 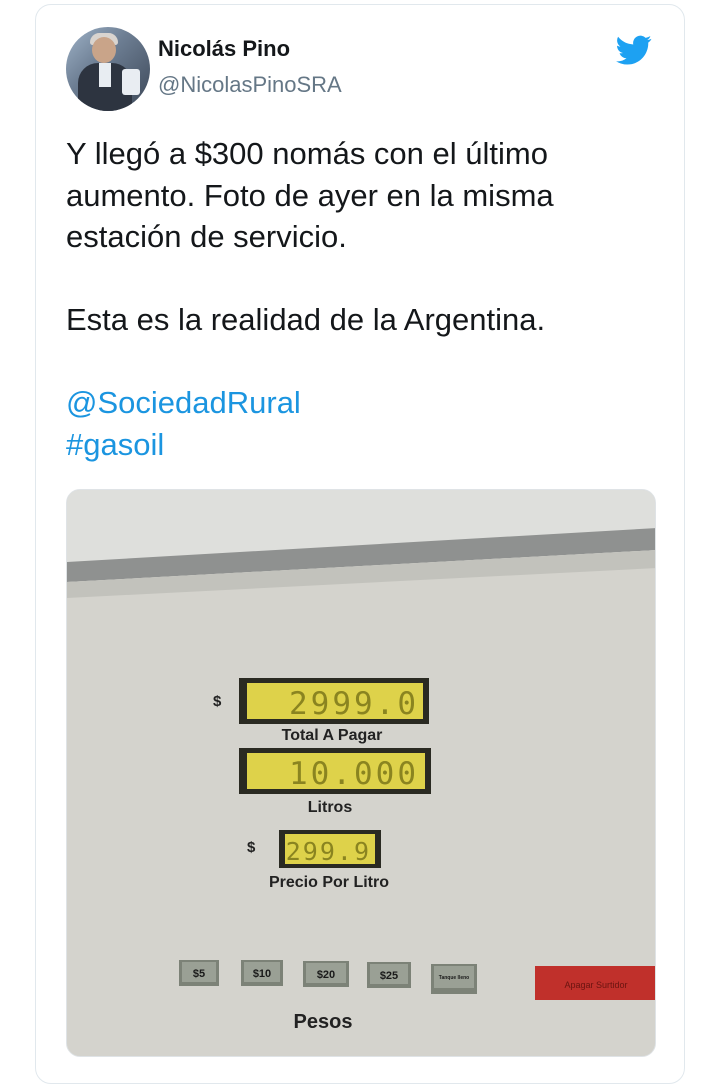 What do you see at coordinates (332, 735) in the screenshot?
I see `total-label: Total A Pagar` at bounding box center [332, 735].